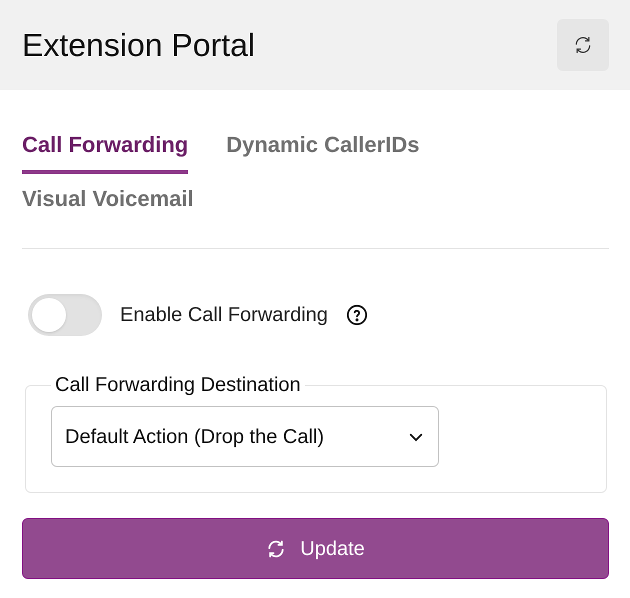 The width and height of the screenshot is (630, 598). Describe the element at coordinates (108, 204) in the screenshot. I see `tab: Visual Voicemail` at that location.